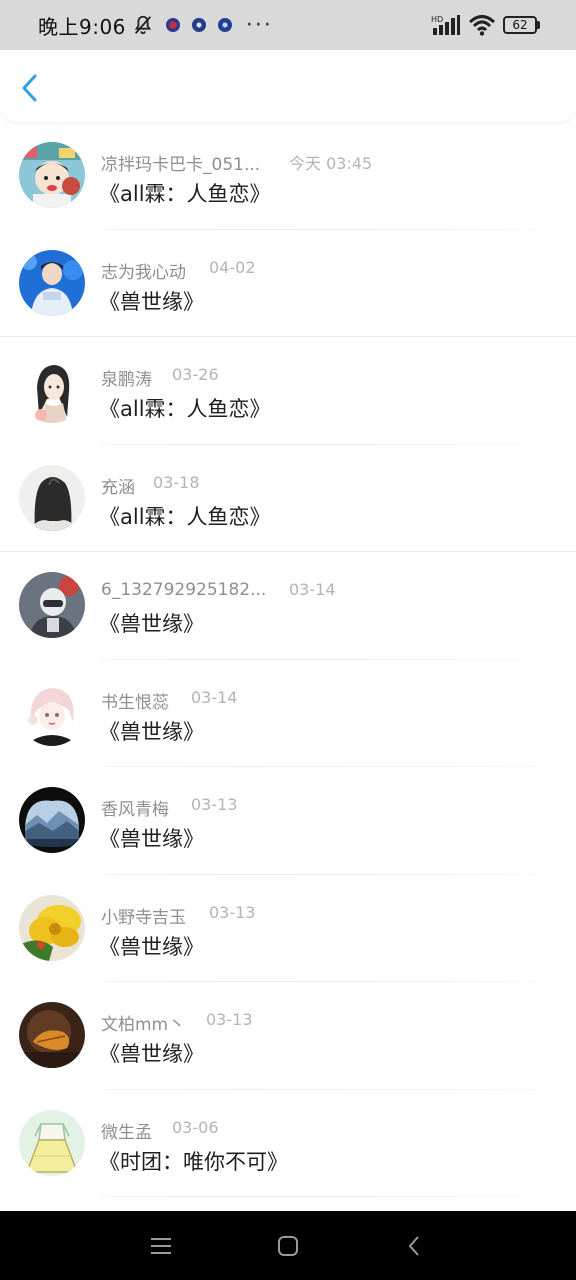  I want to click on recent-apps-button, so click(161, 1246).